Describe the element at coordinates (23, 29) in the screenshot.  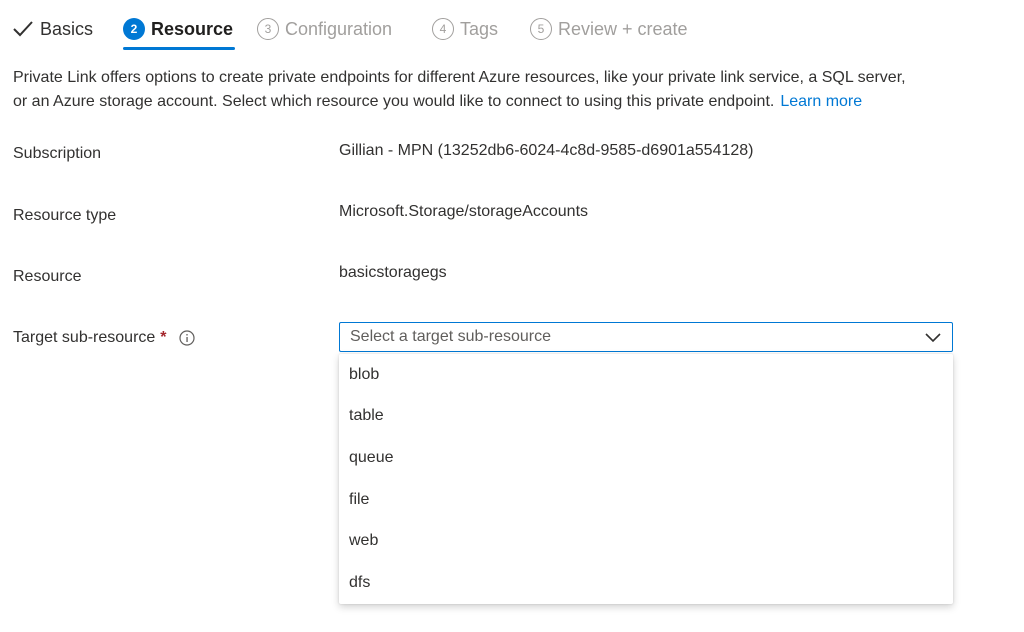
I see `checkmark-icon` at that location.